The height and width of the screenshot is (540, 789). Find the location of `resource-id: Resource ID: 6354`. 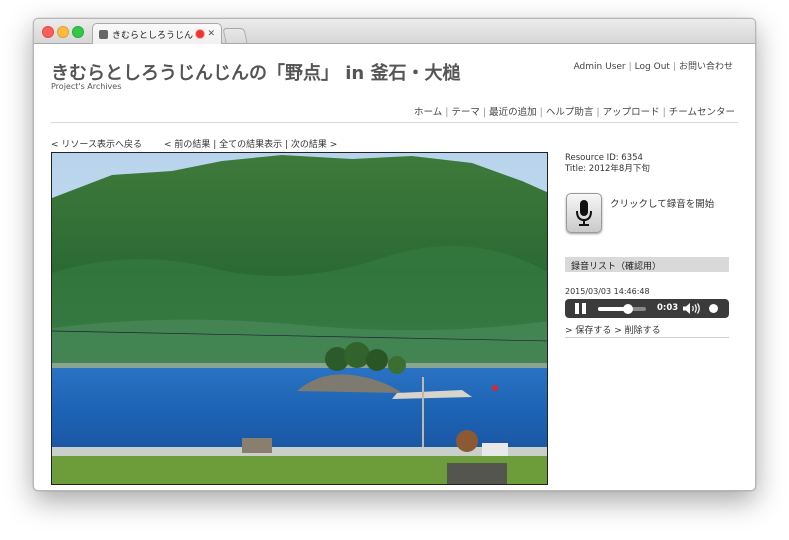

resource-id: Resource ID: 6354 is located at coordinates (604, 158).